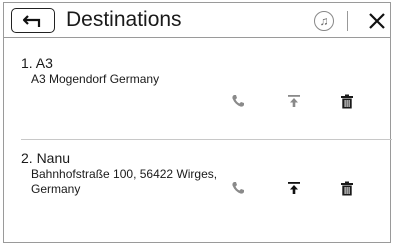 The width and height of the screenshot is (394, 245). What do you see at coordinates (197, 20) in the screenshot?
I see `header-bar: Destinations ♫` at bounding box center [197, 20].